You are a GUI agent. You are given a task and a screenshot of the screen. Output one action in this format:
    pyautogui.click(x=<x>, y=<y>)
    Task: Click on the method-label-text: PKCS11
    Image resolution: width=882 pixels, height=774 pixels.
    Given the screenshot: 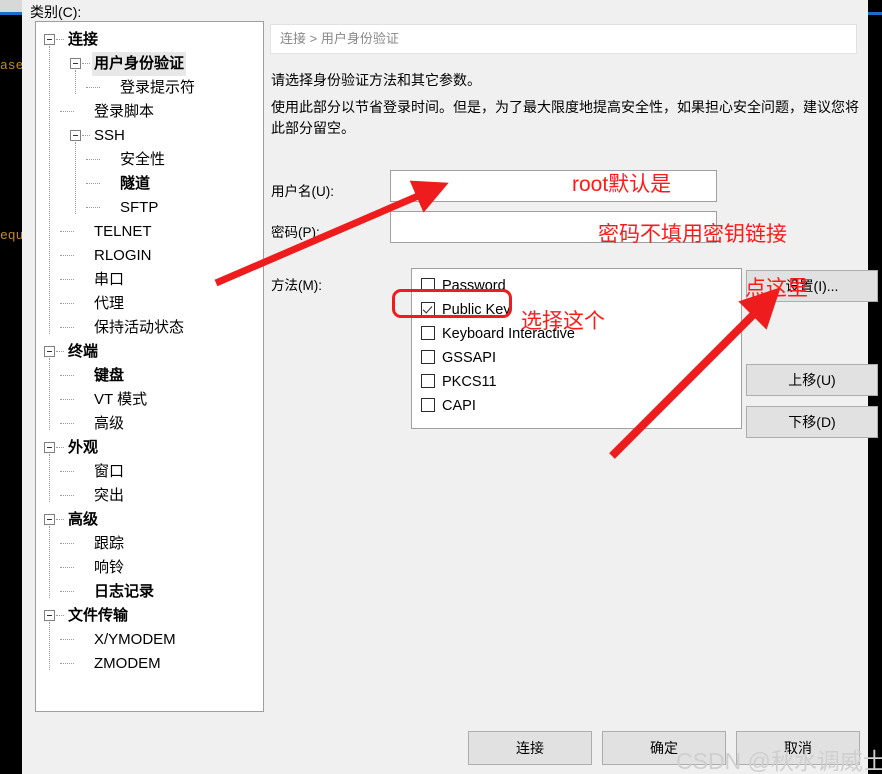 What is the action you would take?
    pyautogui.click(x=469, y=382)
    